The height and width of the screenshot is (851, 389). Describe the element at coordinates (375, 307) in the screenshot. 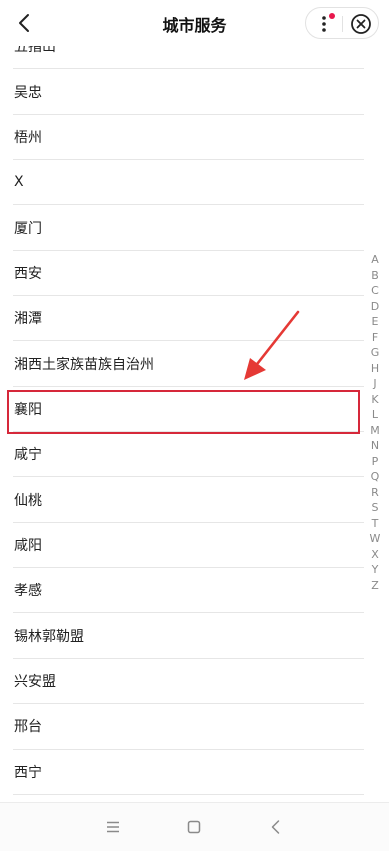

I see `index-letter: D` at that location.